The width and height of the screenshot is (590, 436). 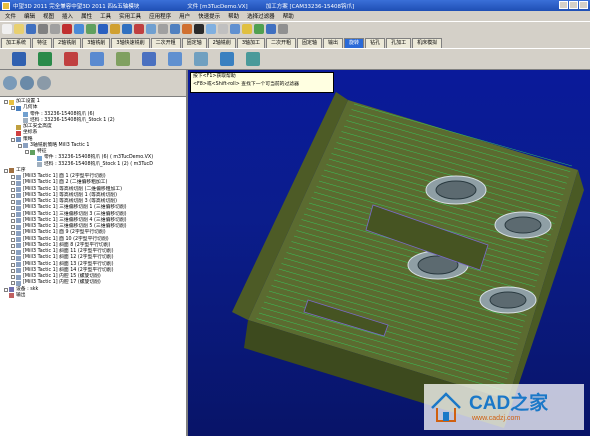 I want to click on menu-item-11: 选择过滤器, so click(x=261, y=16).